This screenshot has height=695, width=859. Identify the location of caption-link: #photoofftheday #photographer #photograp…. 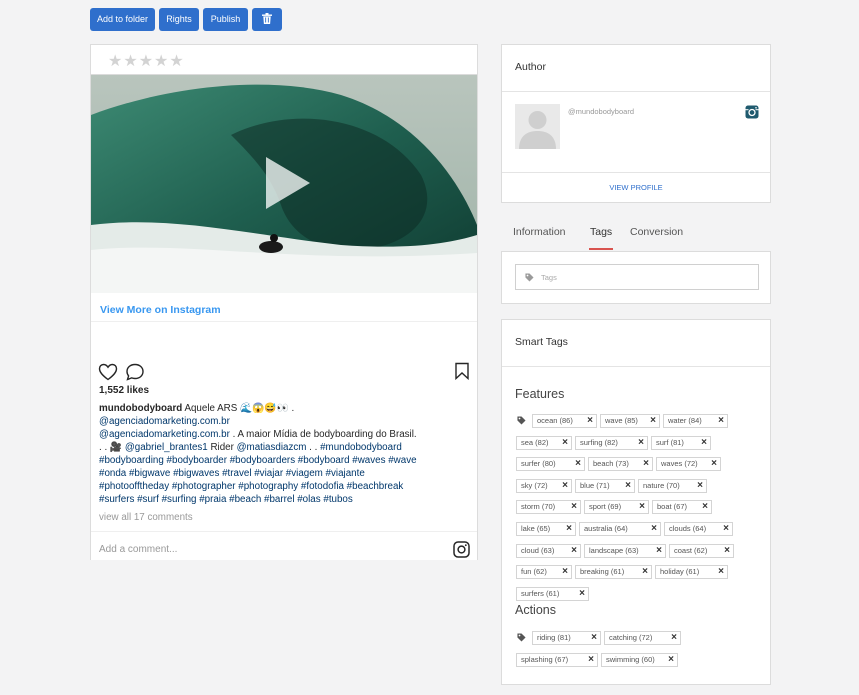
(251, 486).